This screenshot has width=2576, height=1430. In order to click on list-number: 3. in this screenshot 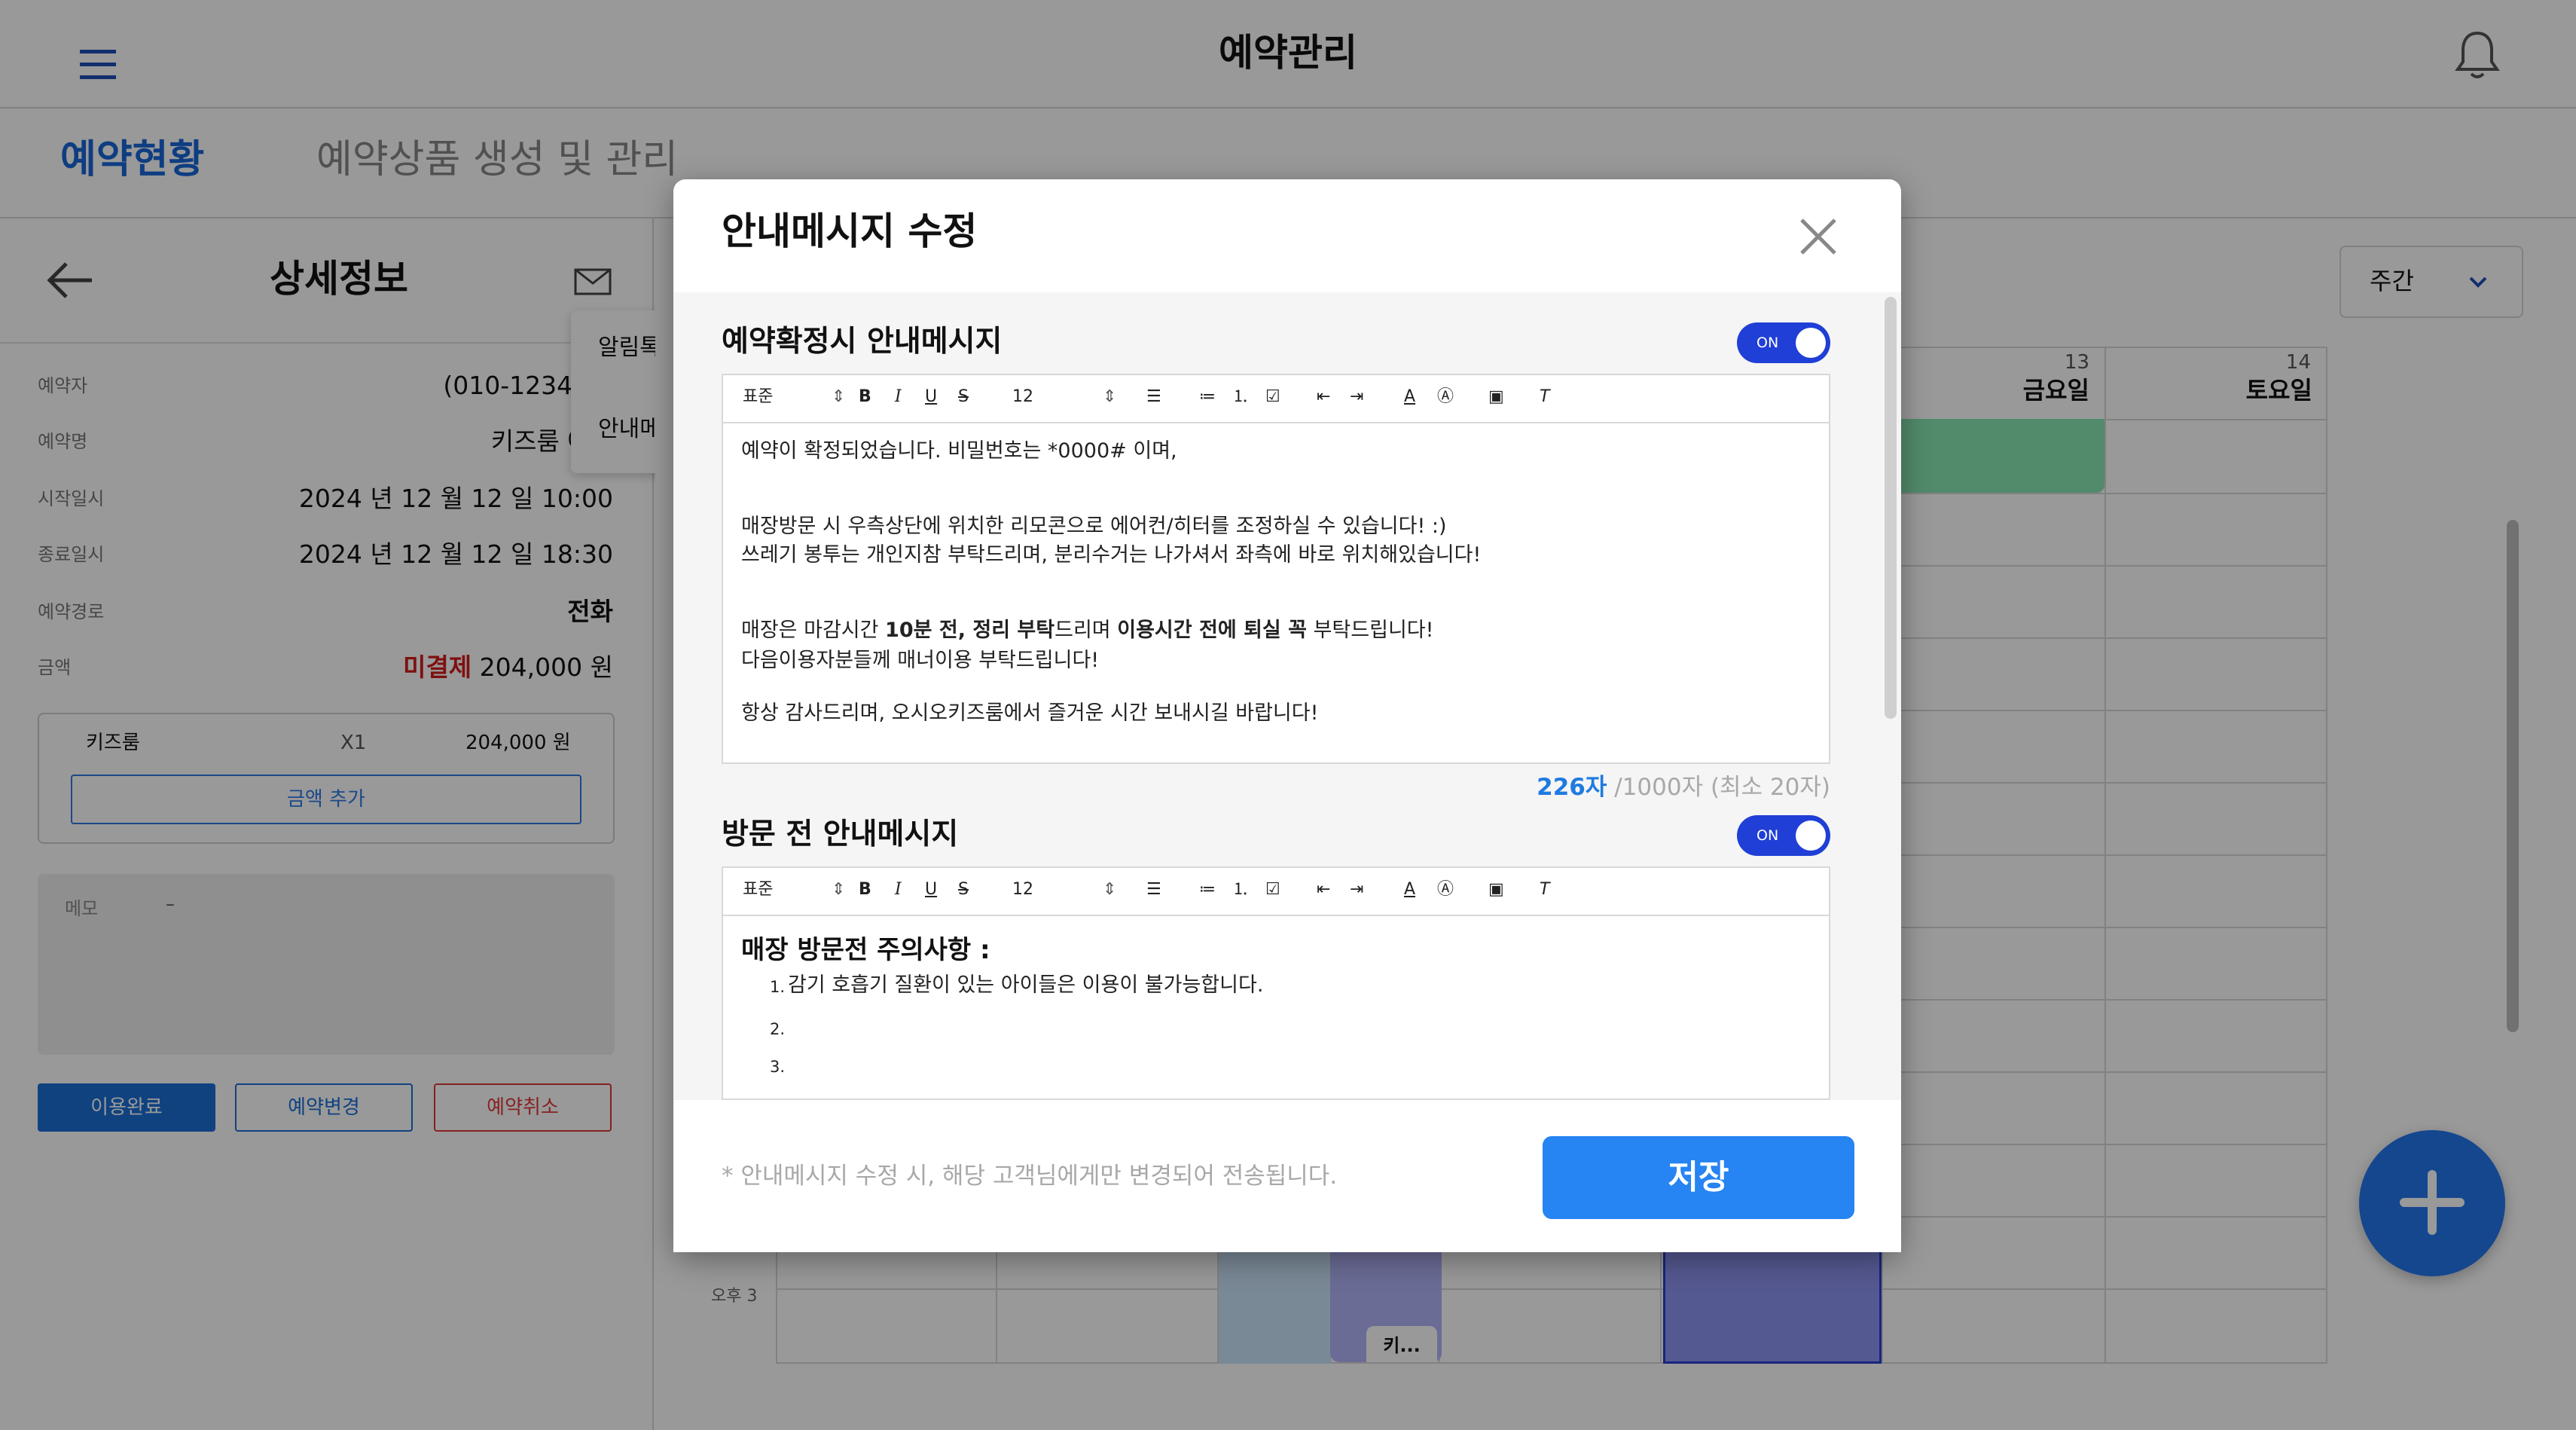, I will do `click(778, 1067)`.